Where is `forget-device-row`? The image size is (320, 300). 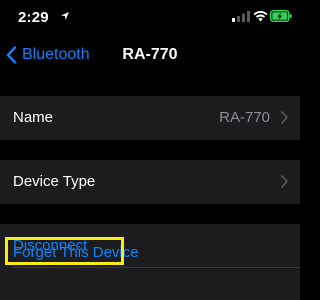 forget-device-row is located at coordinates (150, 284).